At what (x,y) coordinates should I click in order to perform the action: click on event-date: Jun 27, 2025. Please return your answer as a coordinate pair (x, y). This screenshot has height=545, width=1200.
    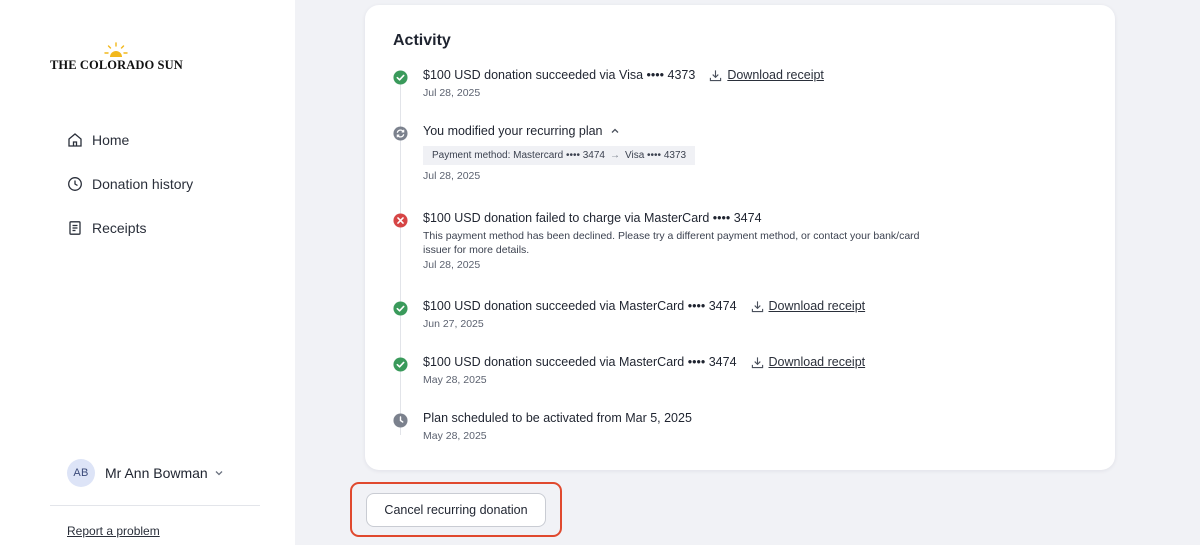
    Looking at the image, I should click on (453, 324).